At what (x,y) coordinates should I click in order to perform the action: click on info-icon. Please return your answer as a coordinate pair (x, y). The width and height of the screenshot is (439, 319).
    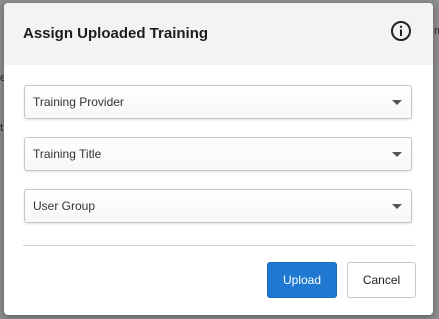
    Looking at the image, I should click on (401, 31).